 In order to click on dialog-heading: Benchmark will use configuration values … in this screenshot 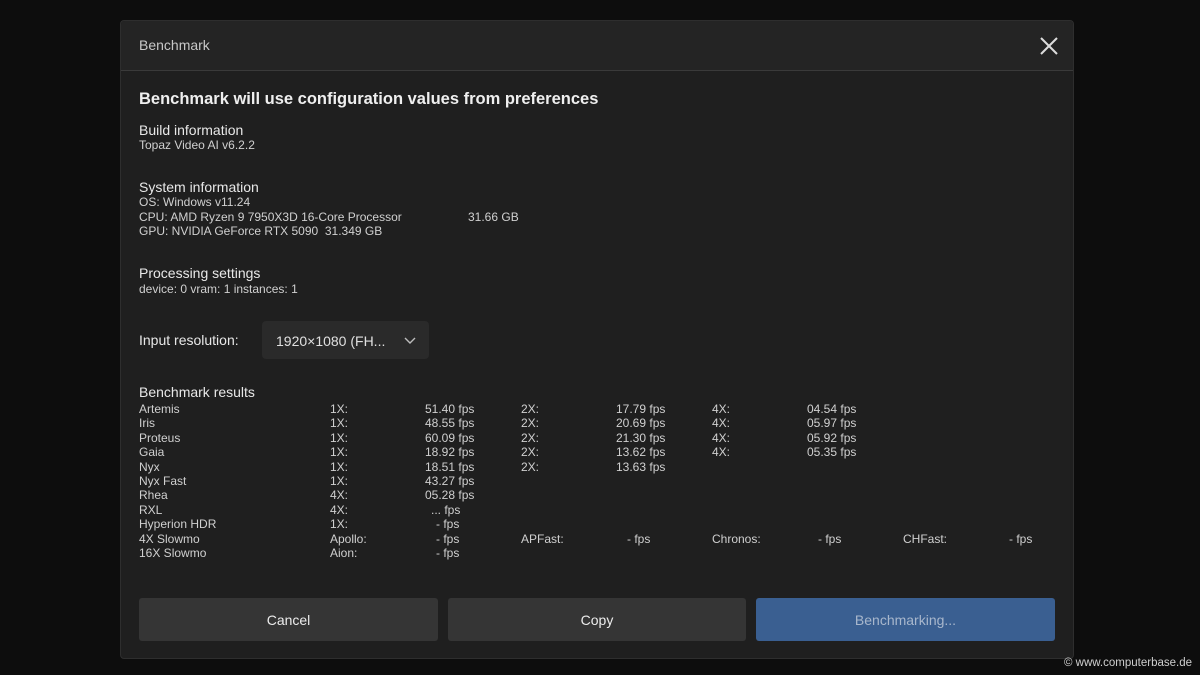, I will do `click(369, 99)`.